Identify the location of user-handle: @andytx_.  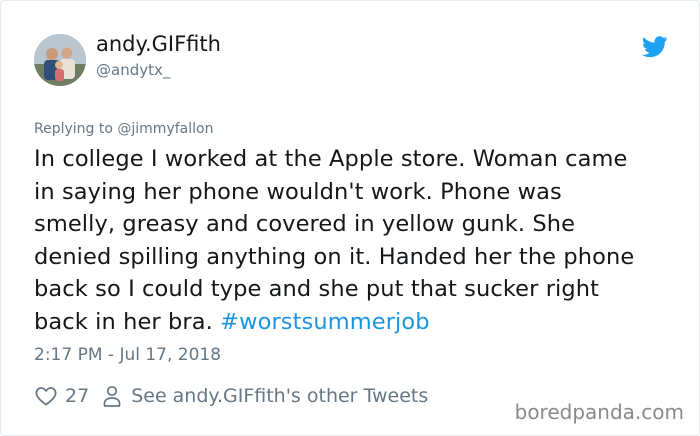
(133, 70).